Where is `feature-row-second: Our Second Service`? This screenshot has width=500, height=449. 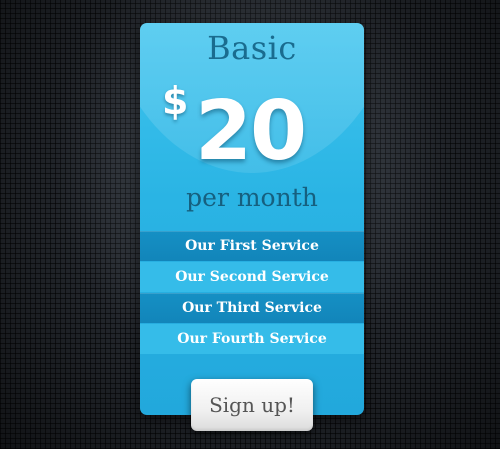
feature-row-second: Our Second Service is located at coordinates (252, 277).